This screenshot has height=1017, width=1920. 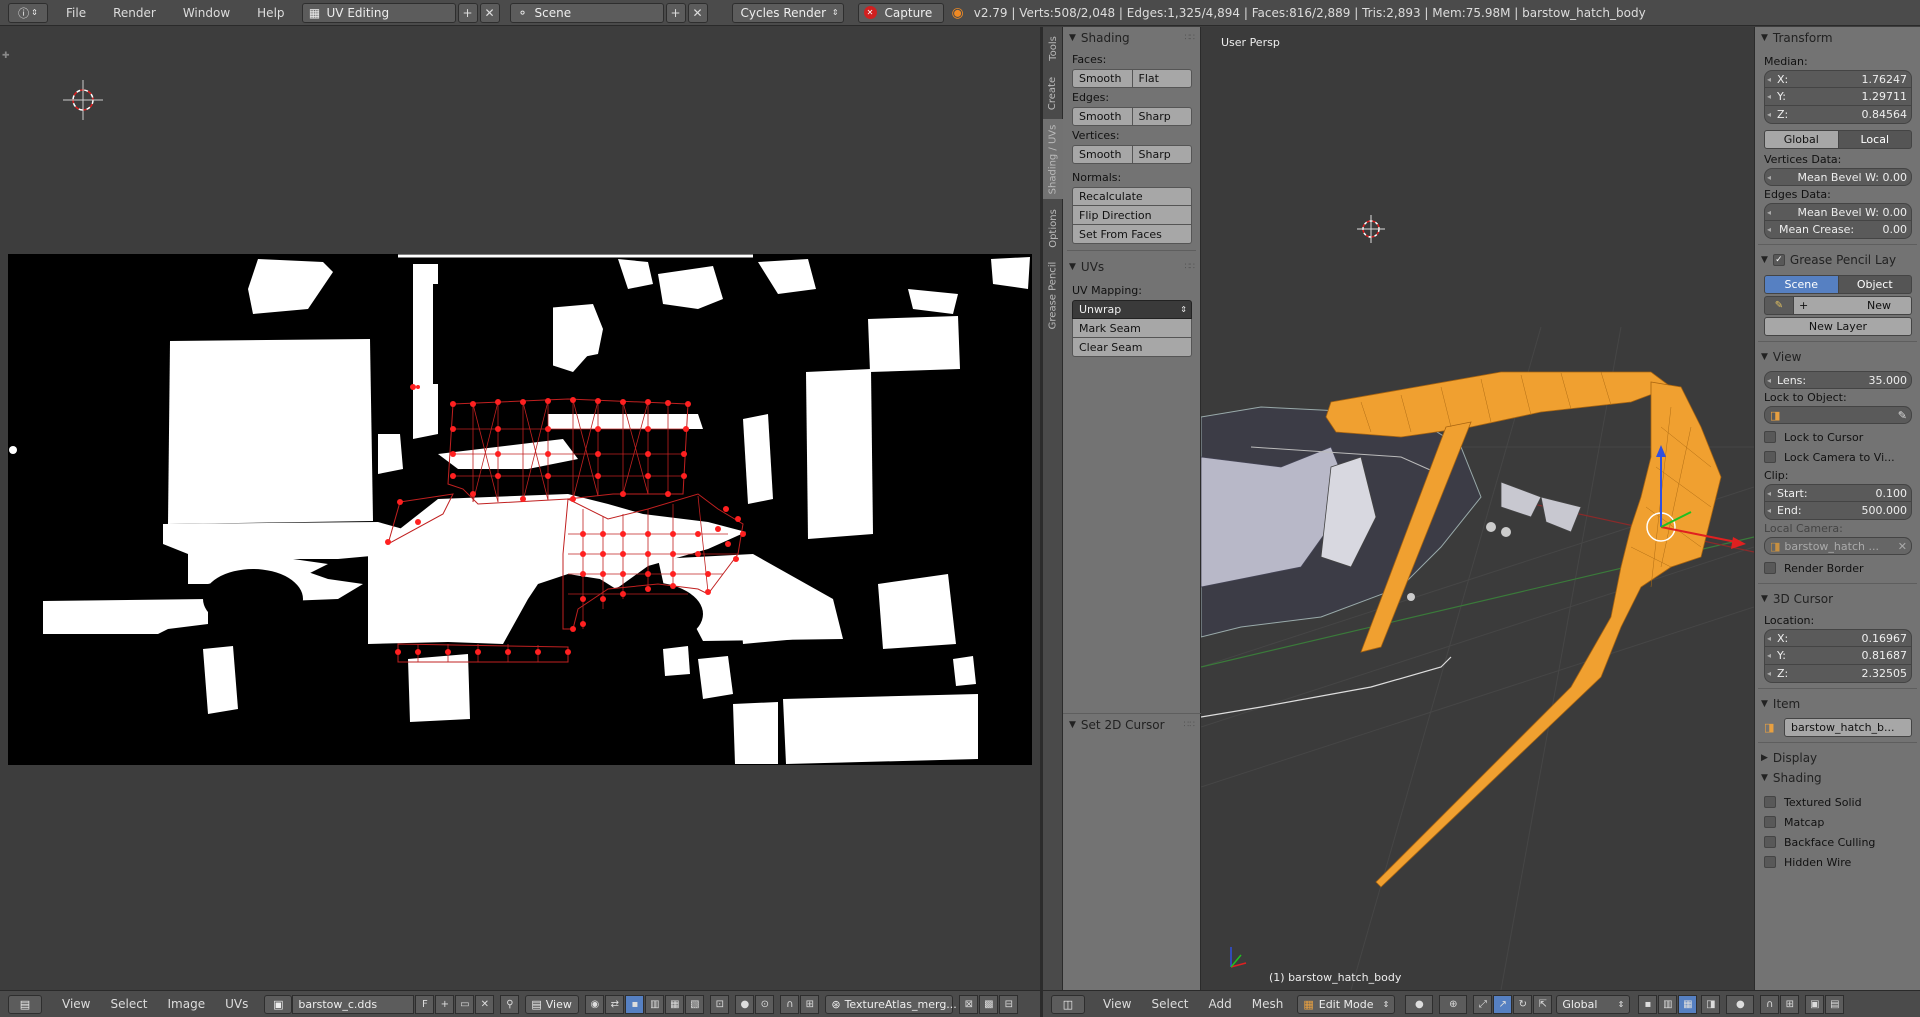 I want to click on paint-icon: ⊠, so click(x=969, y=1004).